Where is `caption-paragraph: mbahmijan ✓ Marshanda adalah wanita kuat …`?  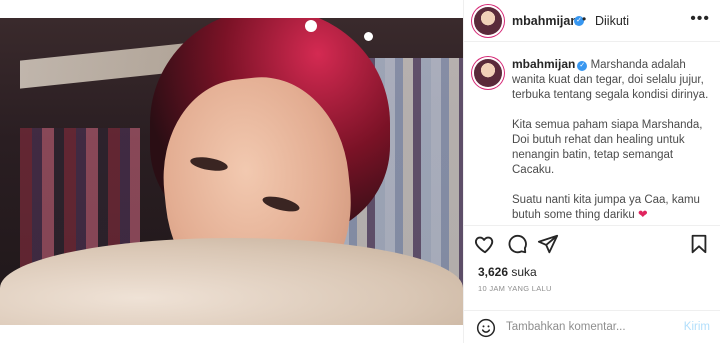 caption-paragraph: mbahmijan ✓ Marshanda adalah wanita kuat … is located at coordinates (612, 80).